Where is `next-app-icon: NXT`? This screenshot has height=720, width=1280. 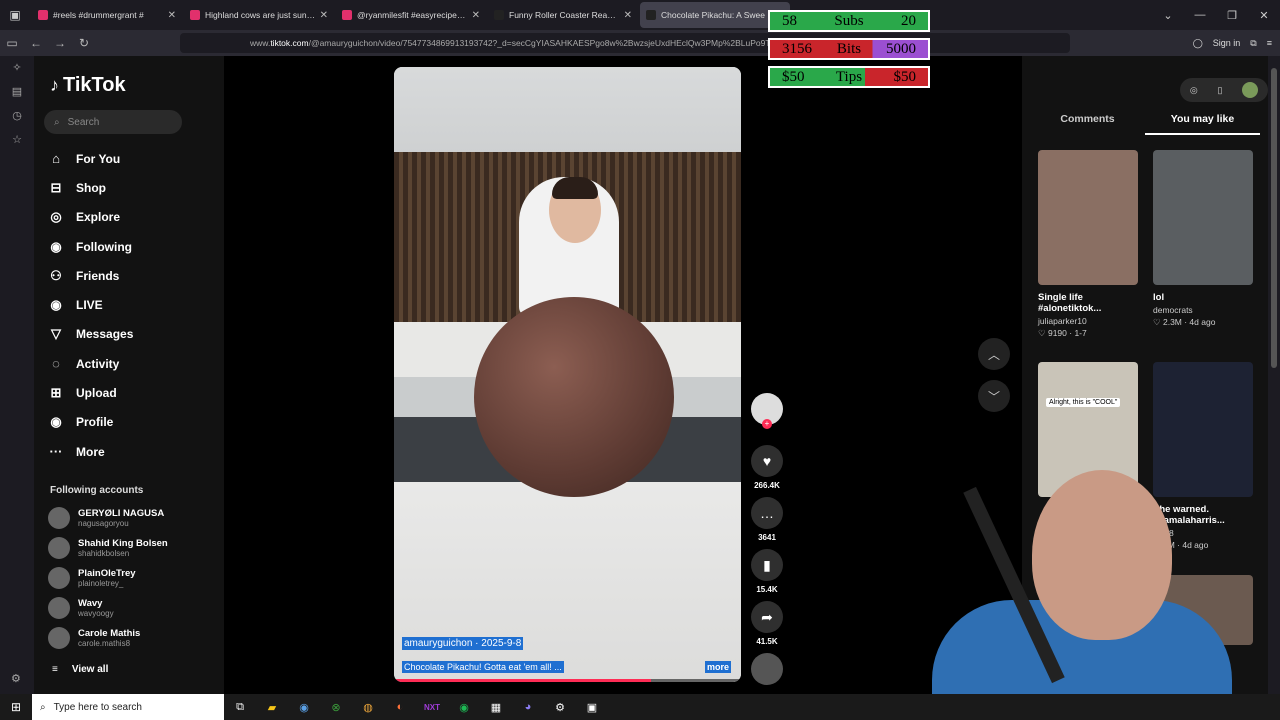 next-app-icon: NXT is located at coordinates (432, 707).